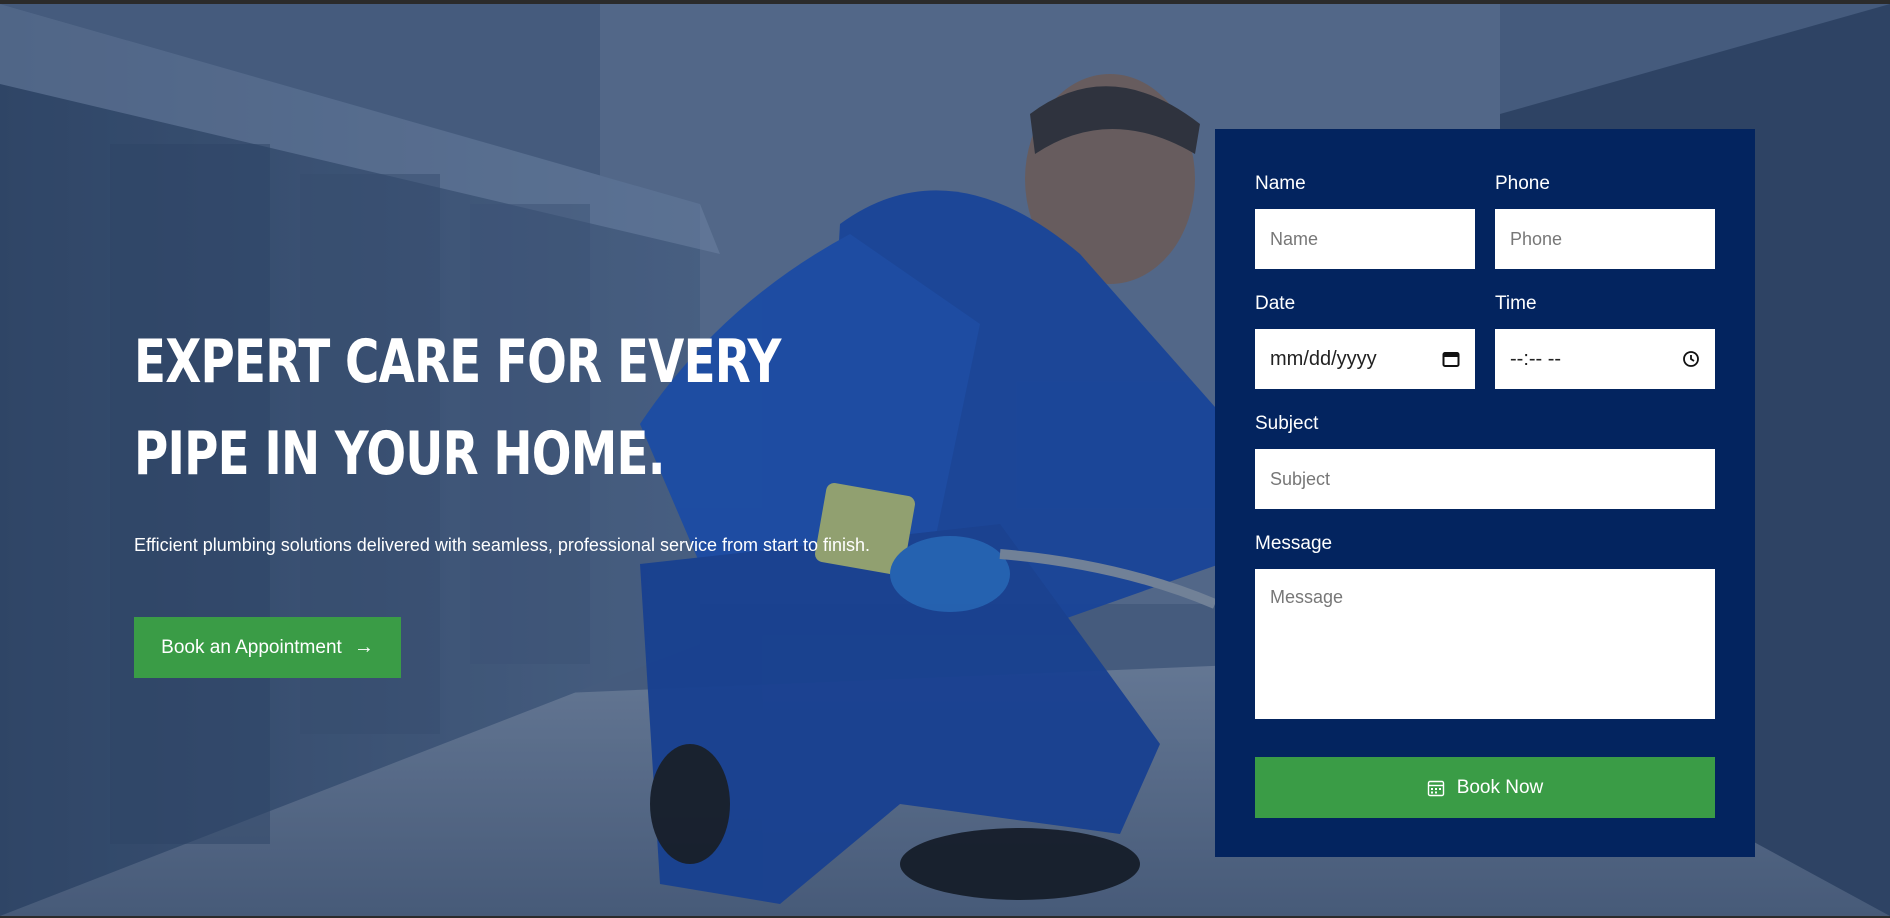  I want to click on book-appointment-label: Book an Appointment, so click(251, 647).